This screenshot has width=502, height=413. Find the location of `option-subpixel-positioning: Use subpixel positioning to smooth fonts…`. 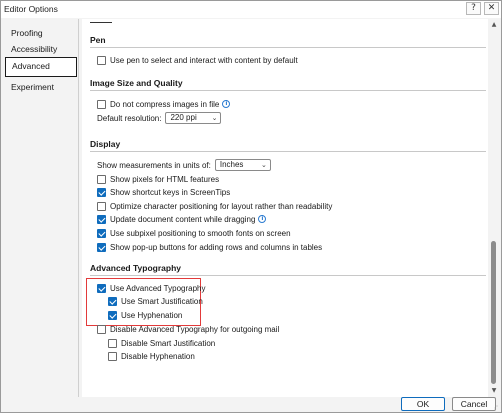

option-subpixel-positioning: Use subpixel positioning to smooth fonts… is located at coordinates (194, 233).